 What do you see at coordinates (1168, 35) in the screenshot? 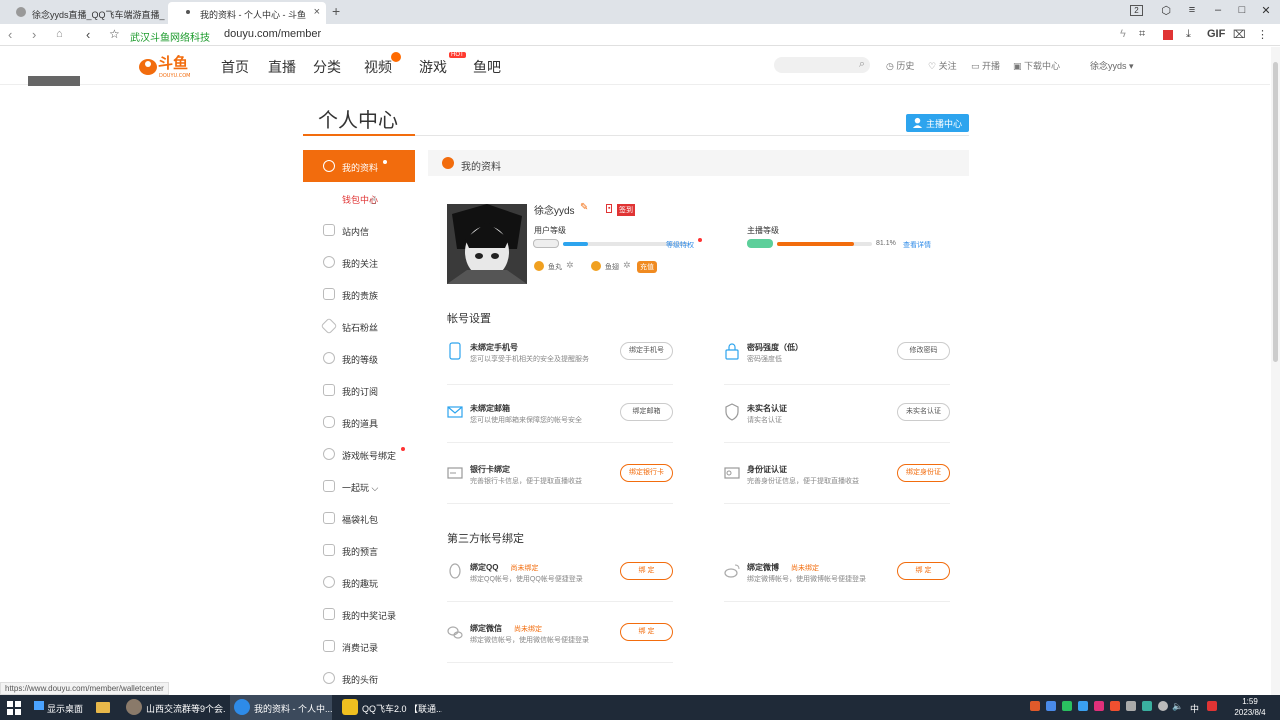
I see `extension-icon` at bounding box center [1168, 35].